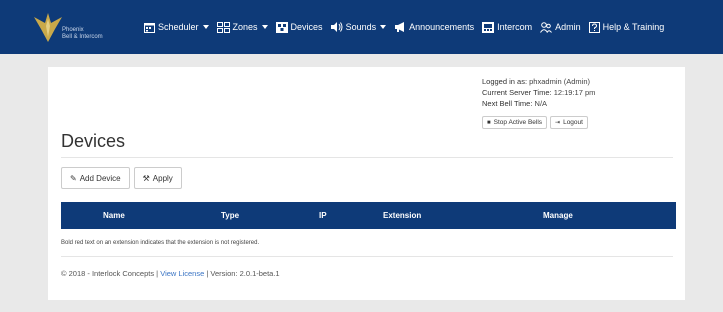 The width and height of the screenshot is (723, 312). I want to click on server-time-value: 12:19:17 pm, so click(574, 92).